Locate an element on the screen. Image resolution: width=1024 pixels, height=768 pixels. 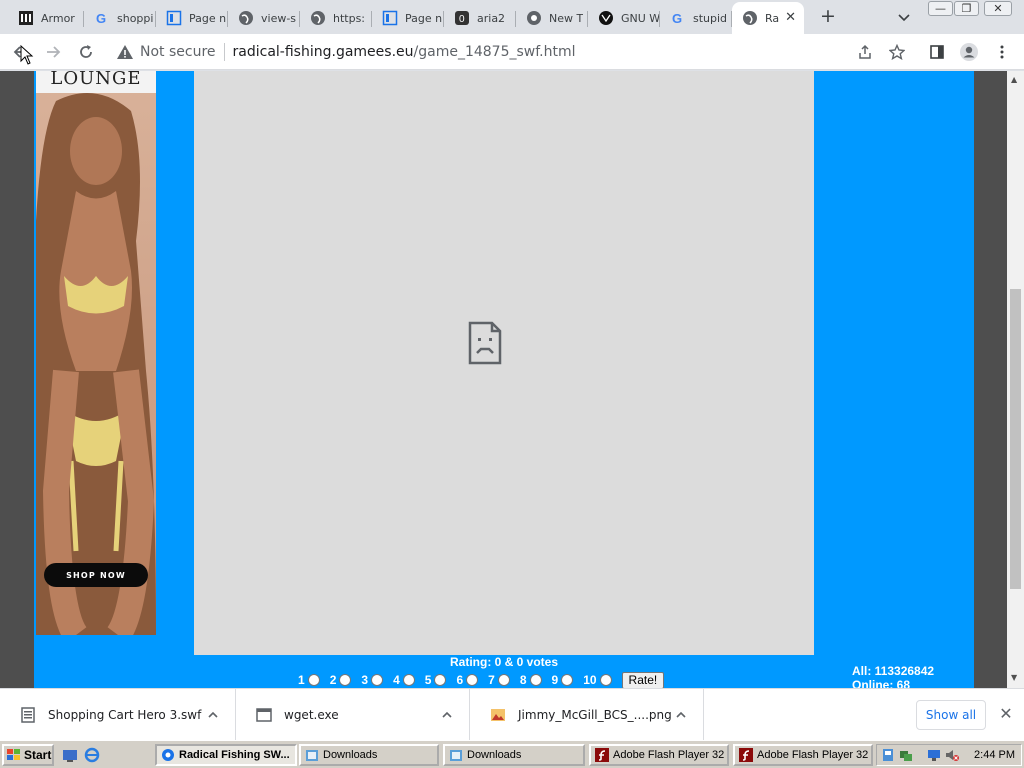
scroll-up-arrow-icon: ▲ is located at coordinates (1014, 79).